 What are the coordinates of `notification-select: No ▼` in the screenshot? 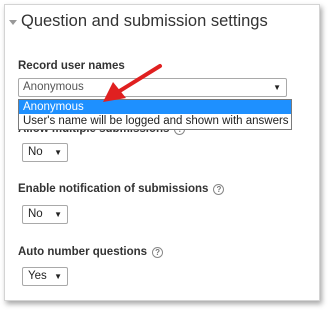 It's located at (45, 214).